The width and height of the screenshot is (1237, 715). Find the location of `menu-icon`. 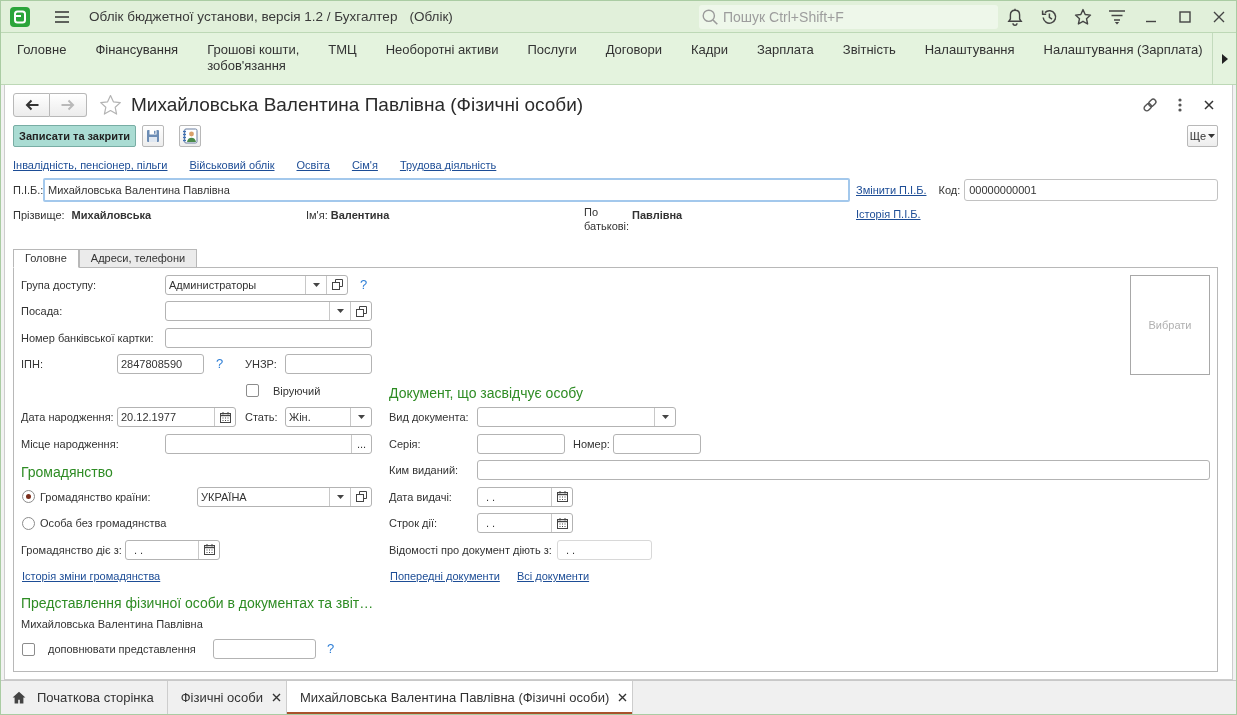

menu-icon is located at coordinates (62, 16).